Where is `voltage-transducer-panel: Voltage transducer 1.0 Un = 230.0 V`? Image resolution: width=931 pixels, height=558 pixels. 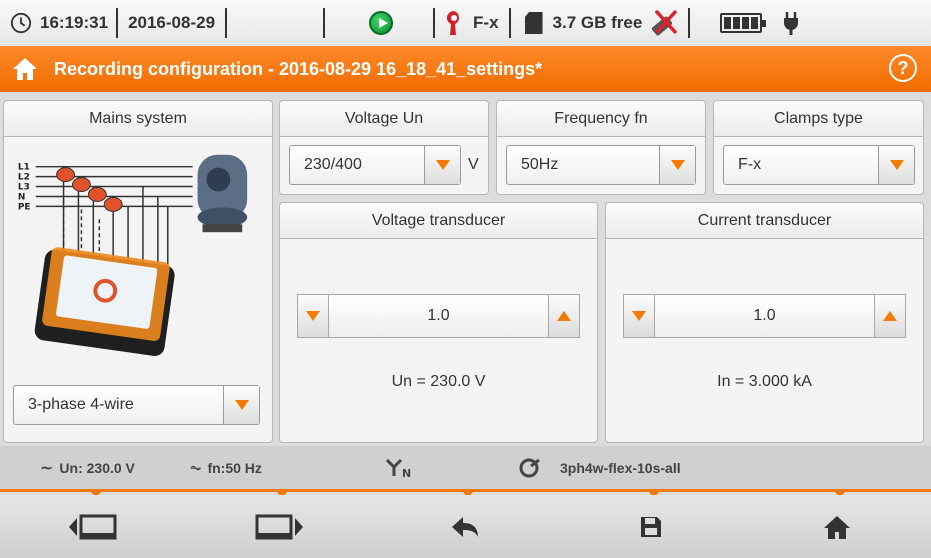
voltage-transducer-panel: Voltage transducer 1.0 Un = 230.0 V is located at coordinates (438, 322).